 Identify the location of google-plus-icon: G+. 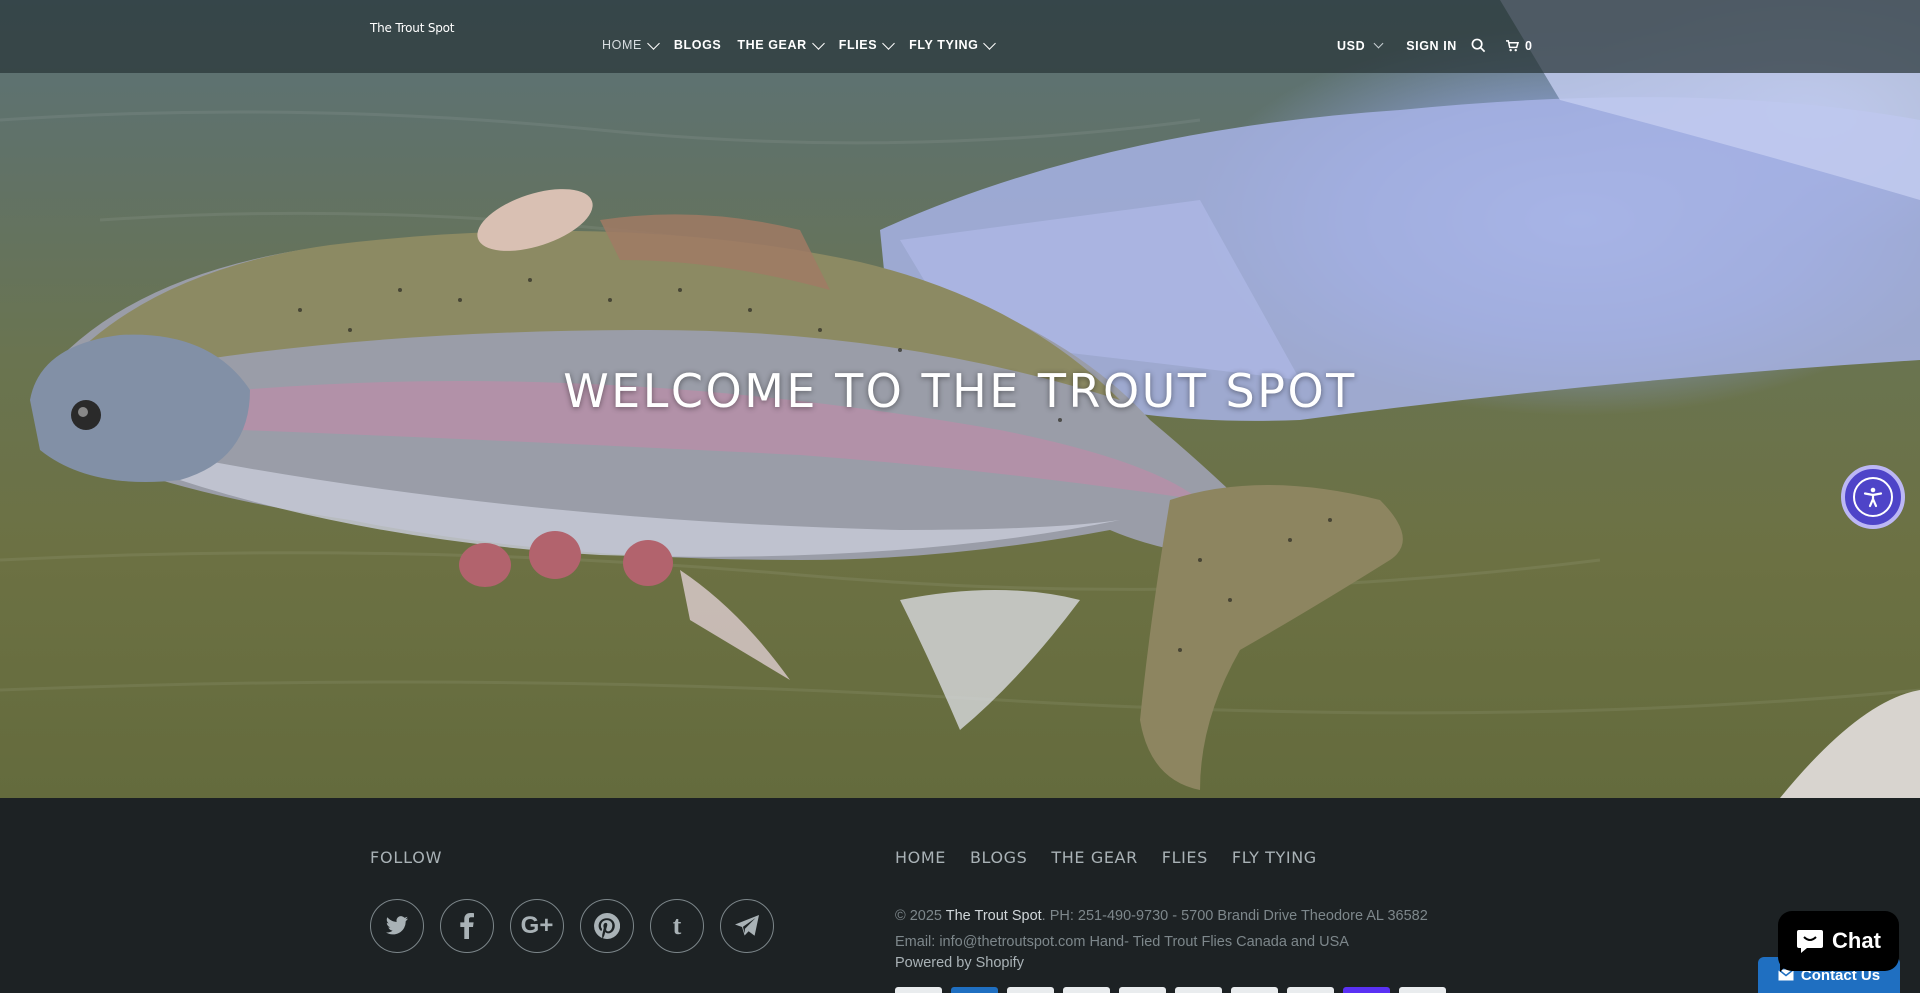
(537, 925).